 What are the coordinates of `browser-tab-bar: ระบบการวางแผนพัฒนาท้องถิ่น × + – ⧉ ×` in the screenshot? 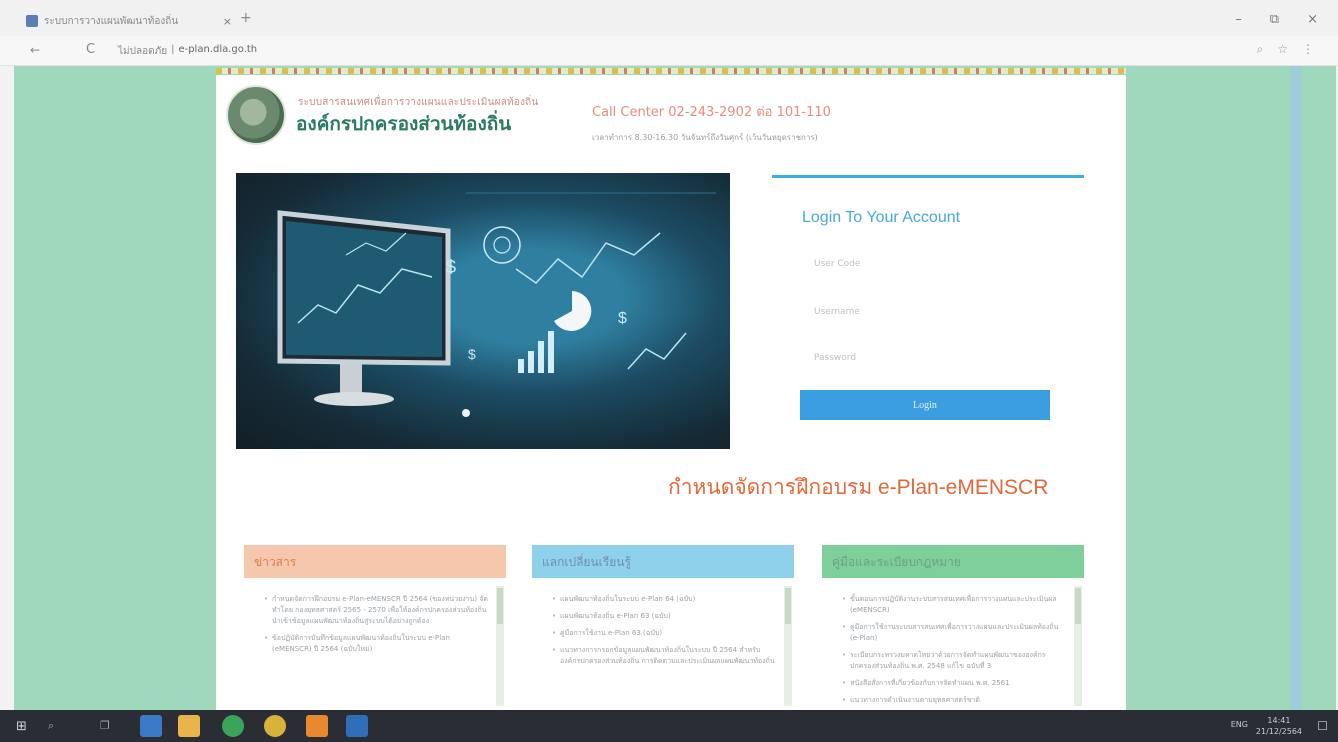 It's located at (669, 18).